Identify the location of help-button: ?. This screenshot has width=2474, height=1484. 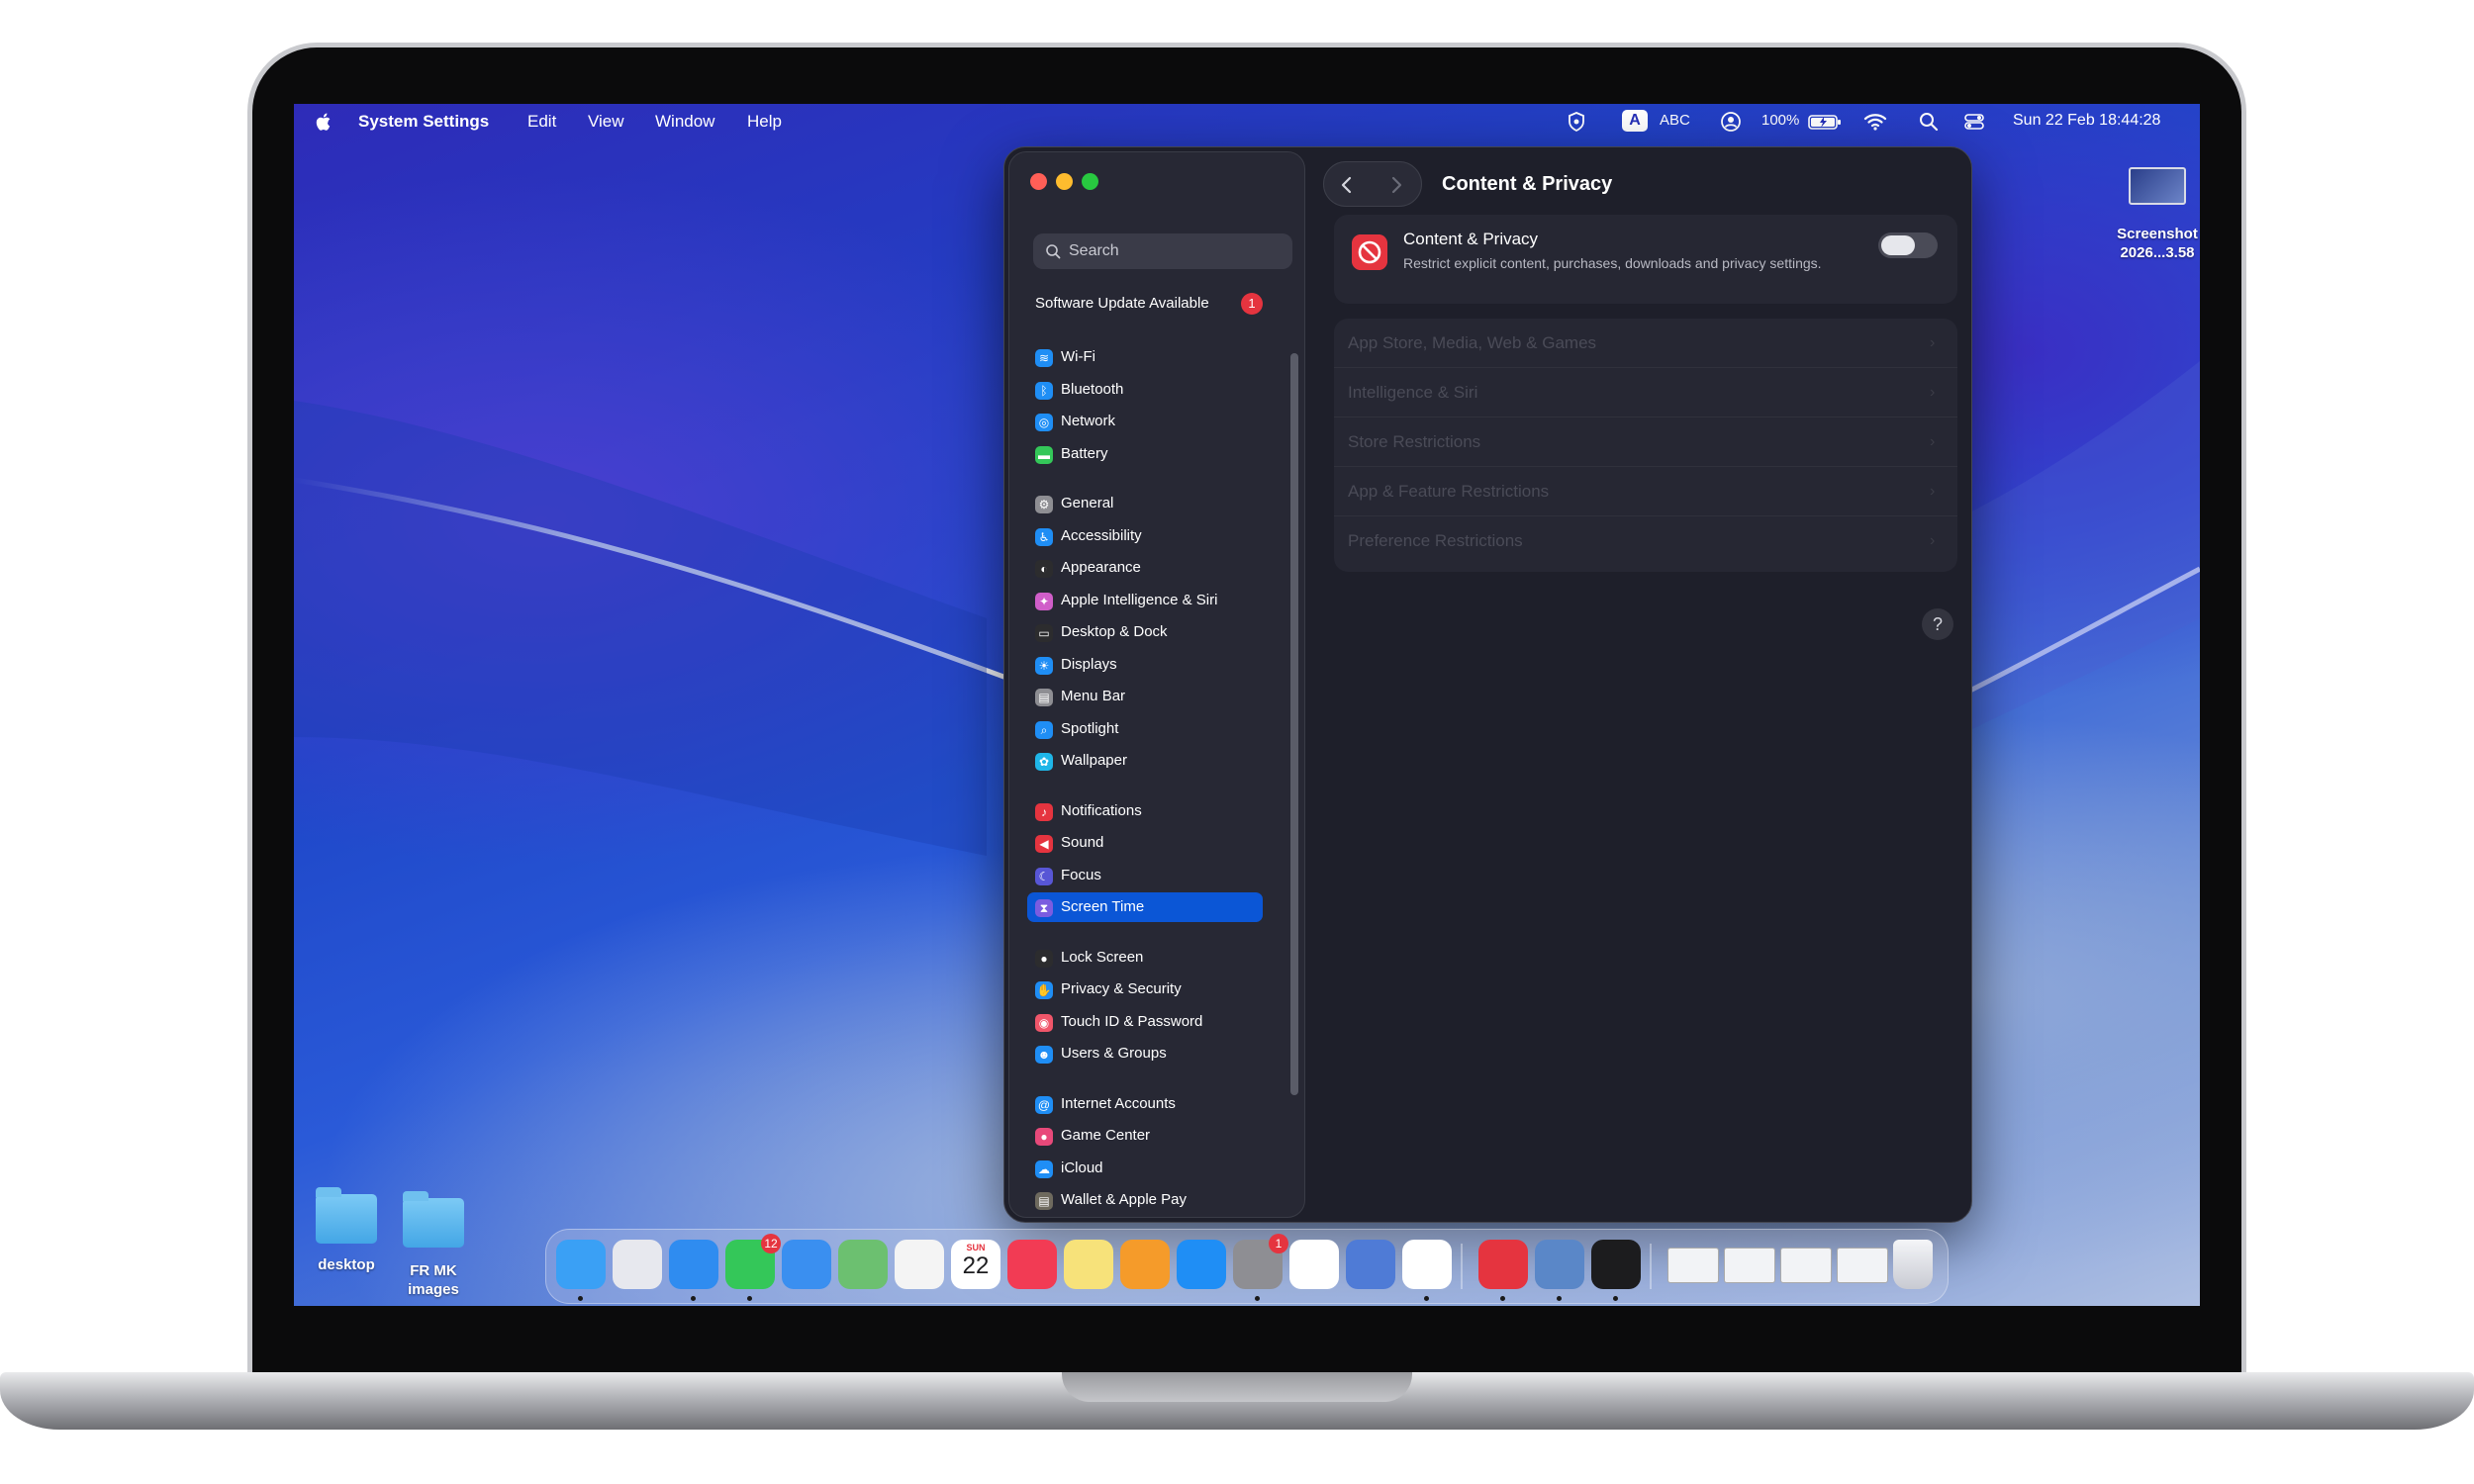
(1938, 624).